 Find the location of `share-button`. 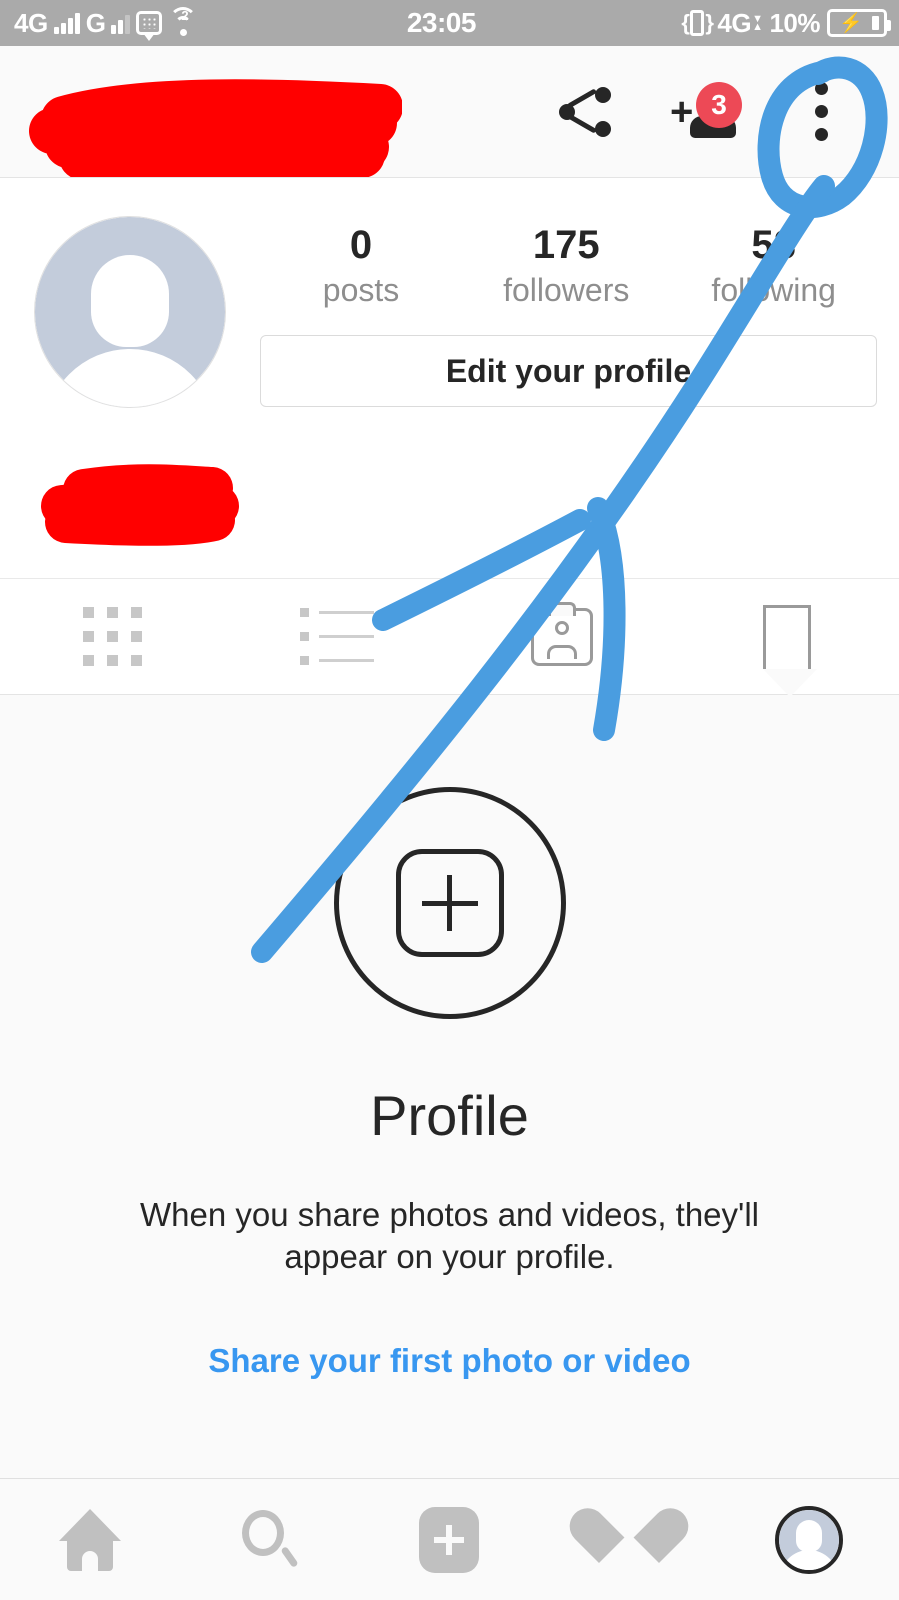

share-button is located at coordinates (585, 112).